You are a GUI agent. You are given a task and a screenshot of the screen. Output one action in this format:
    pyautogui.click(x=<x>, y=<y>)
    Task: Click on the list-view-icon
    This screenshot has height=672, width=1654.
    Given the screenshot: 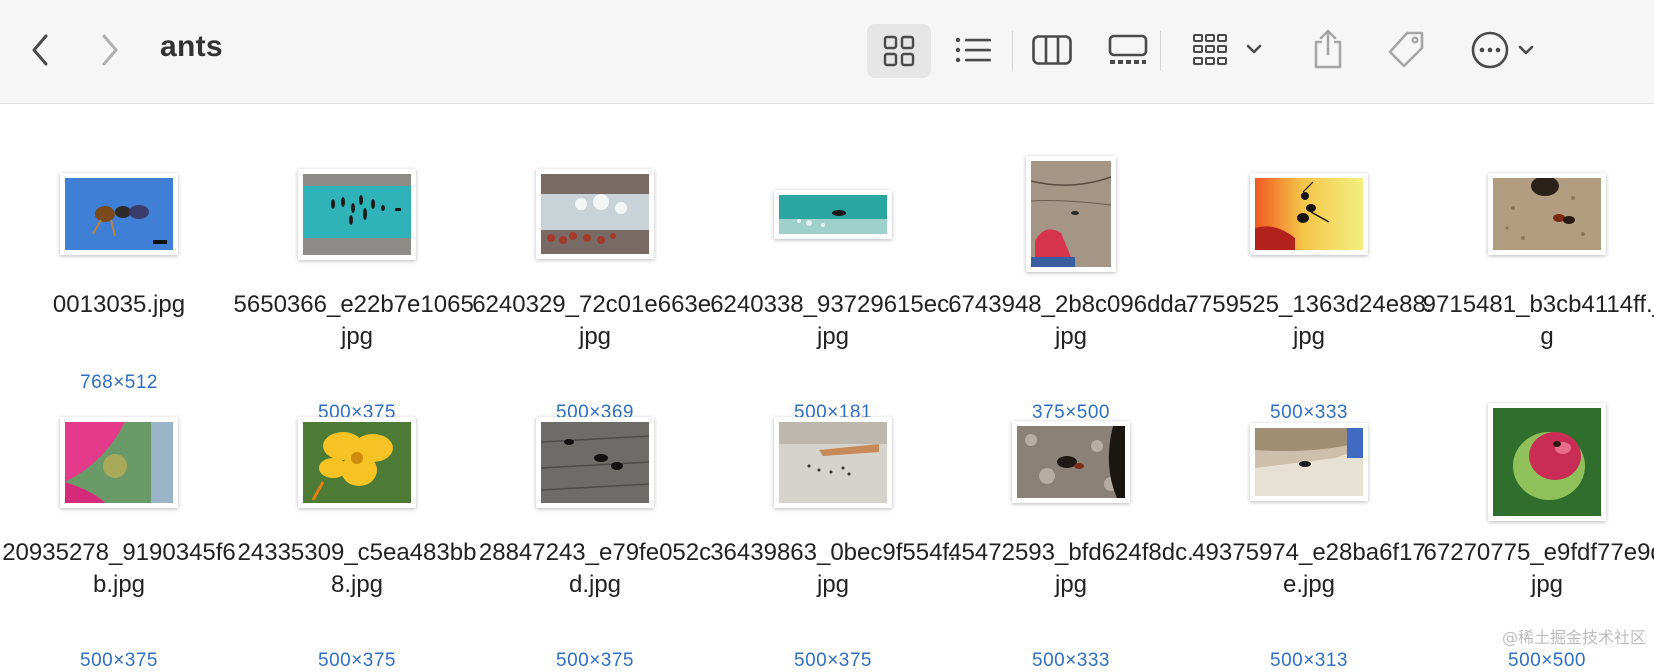 What is the action you would take?
    pyautogui.click(x=974, y=50)
    